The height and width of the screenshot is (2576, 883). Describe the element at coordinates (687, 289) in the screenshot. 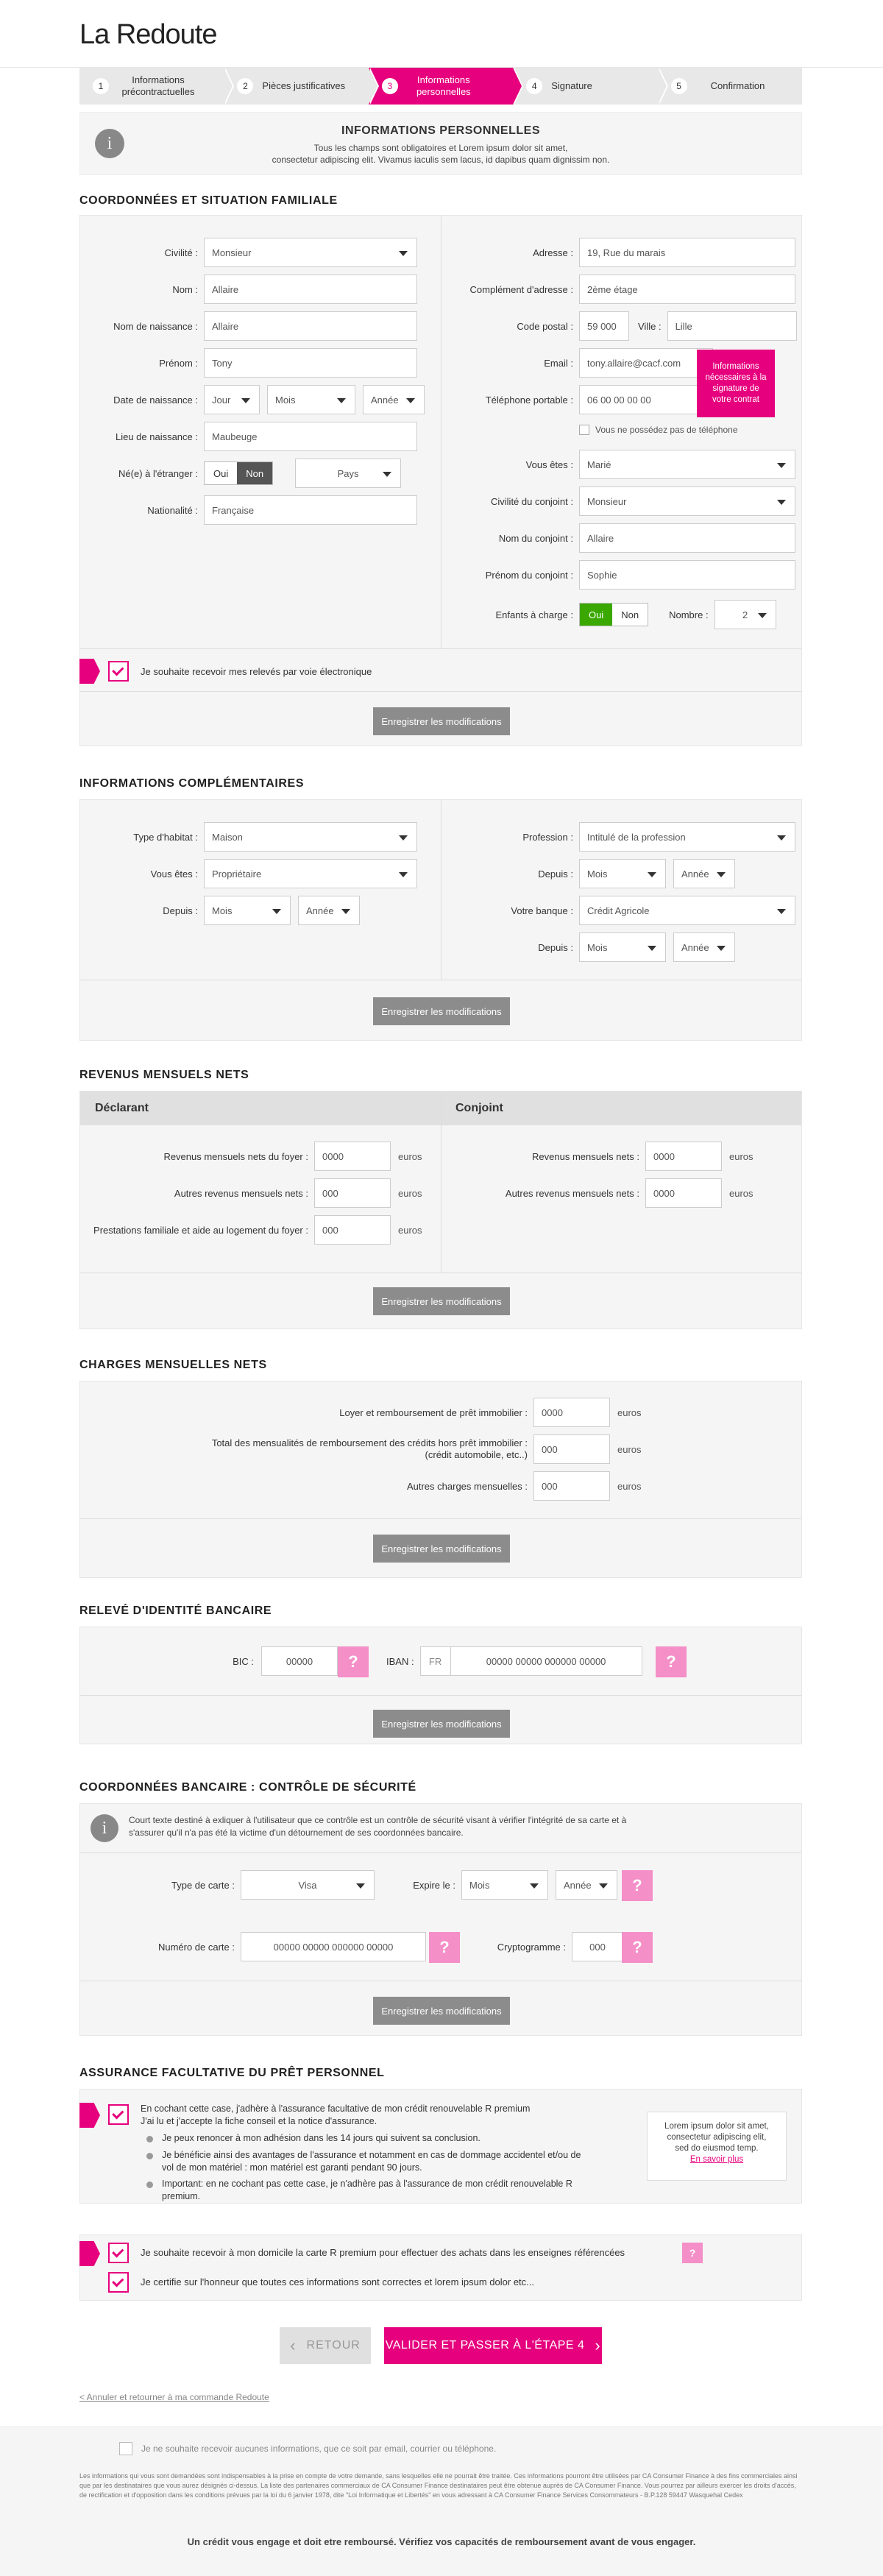

I see `complement-input: 2ème étage` at that location.